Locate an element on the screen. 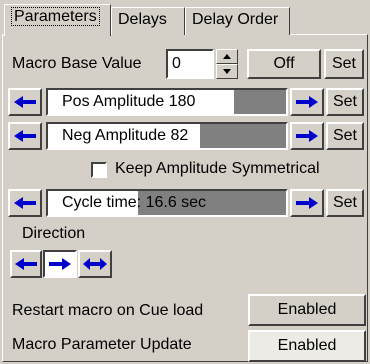 The width and height of the screenshot is (370, 364). pos-amplitude-decrease-button is located at coordinates (25, 102).